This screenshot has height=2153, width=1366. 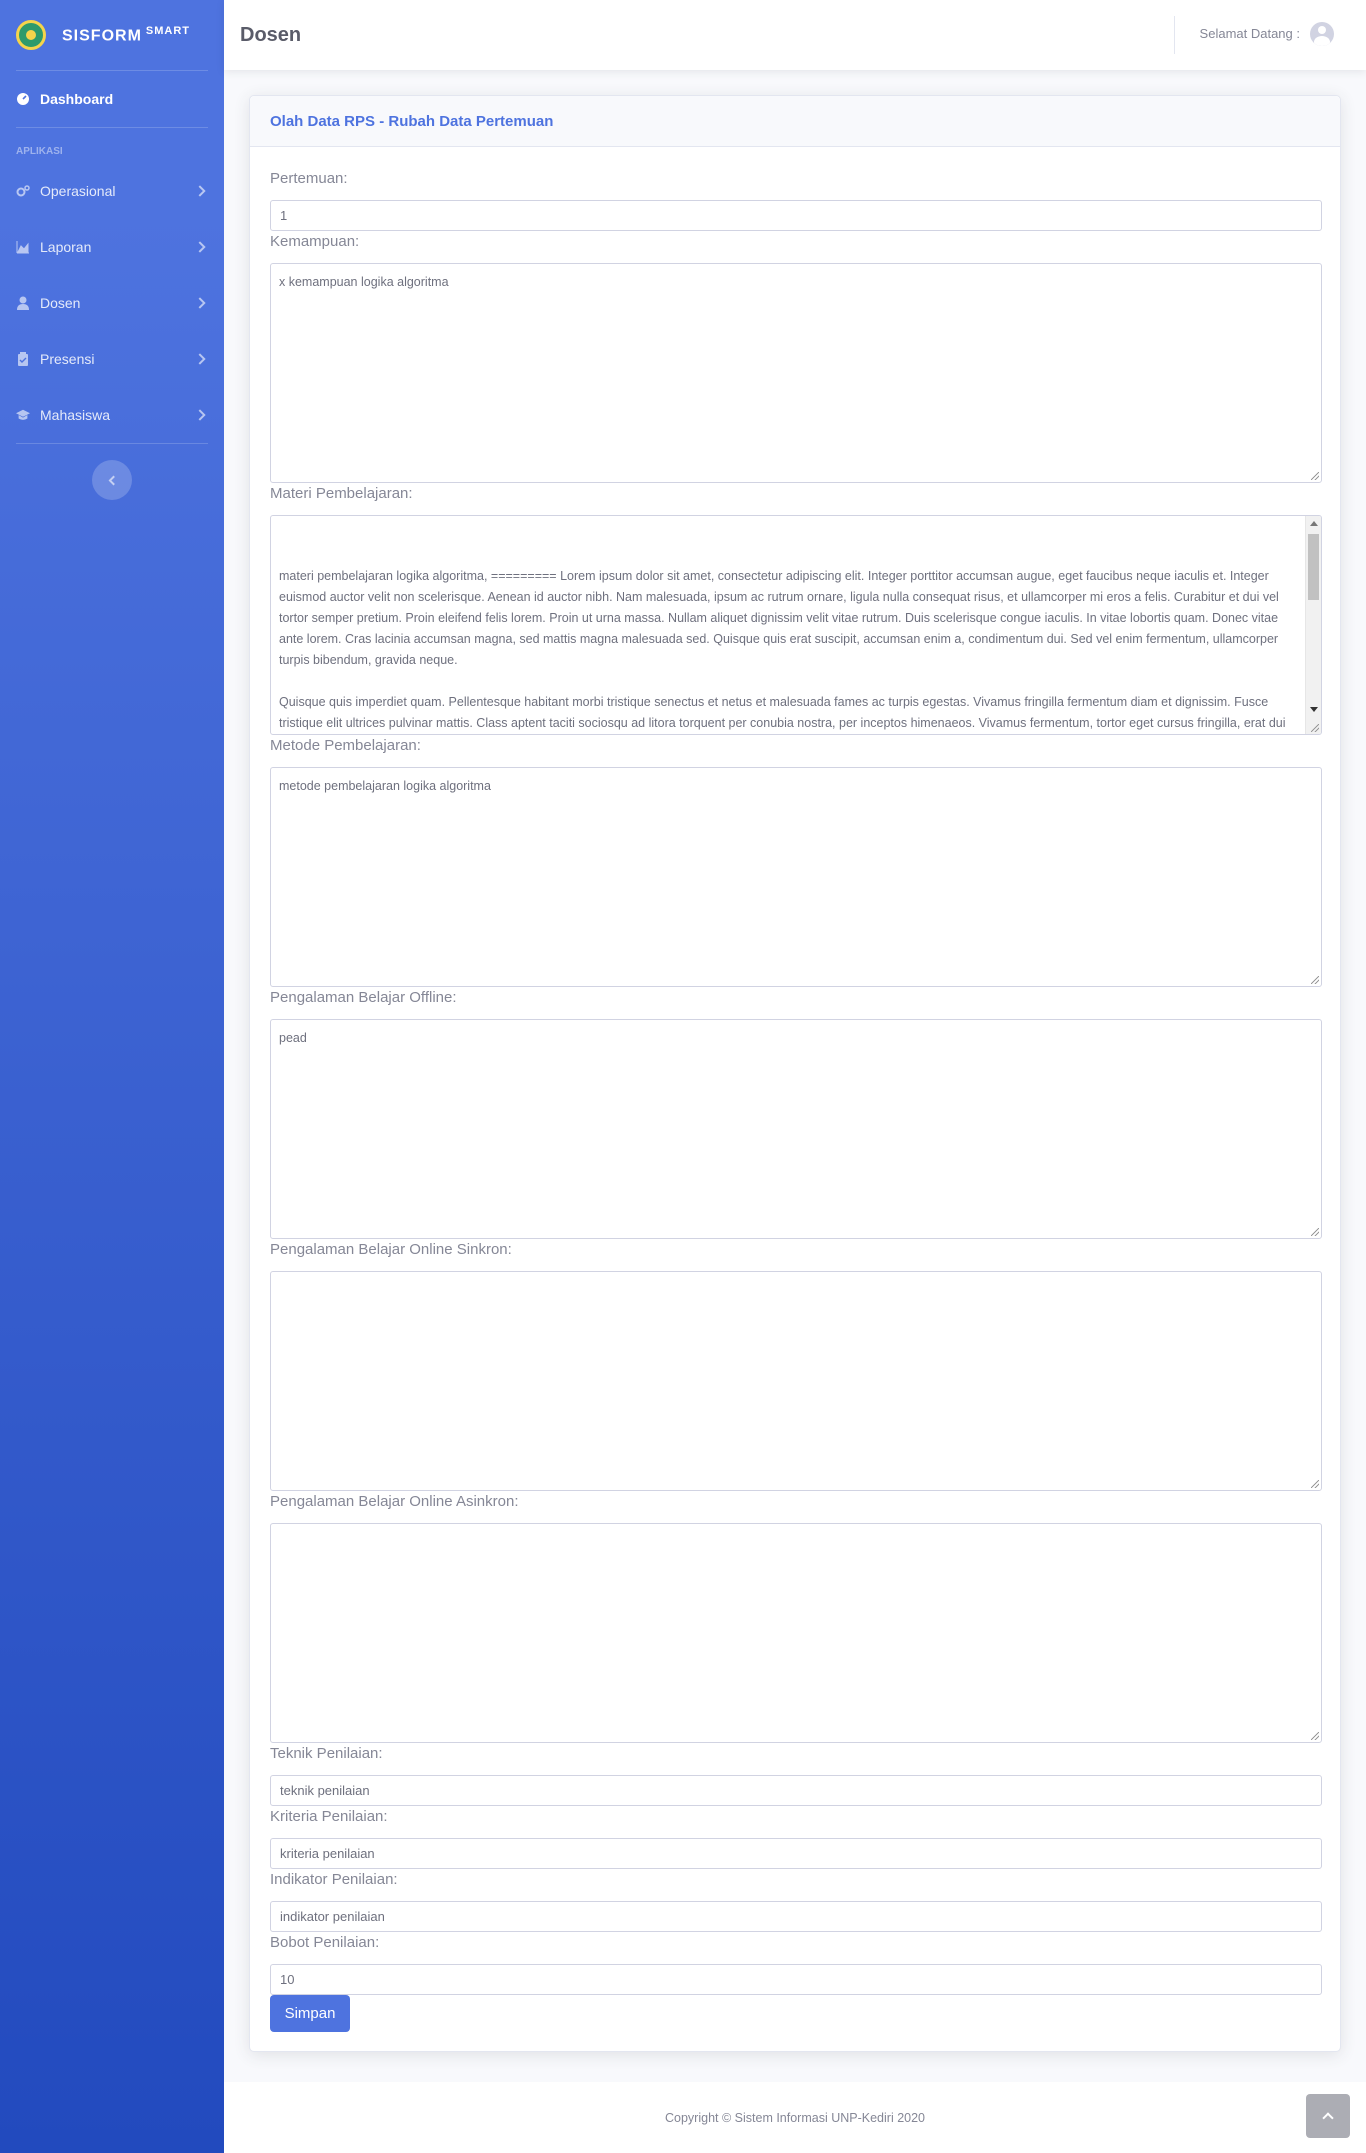 What do you see at coordinates (112, 303) in the screenshot?
I see `sidebar-item-dosen: Dosen` at bounding box center [112, 303].